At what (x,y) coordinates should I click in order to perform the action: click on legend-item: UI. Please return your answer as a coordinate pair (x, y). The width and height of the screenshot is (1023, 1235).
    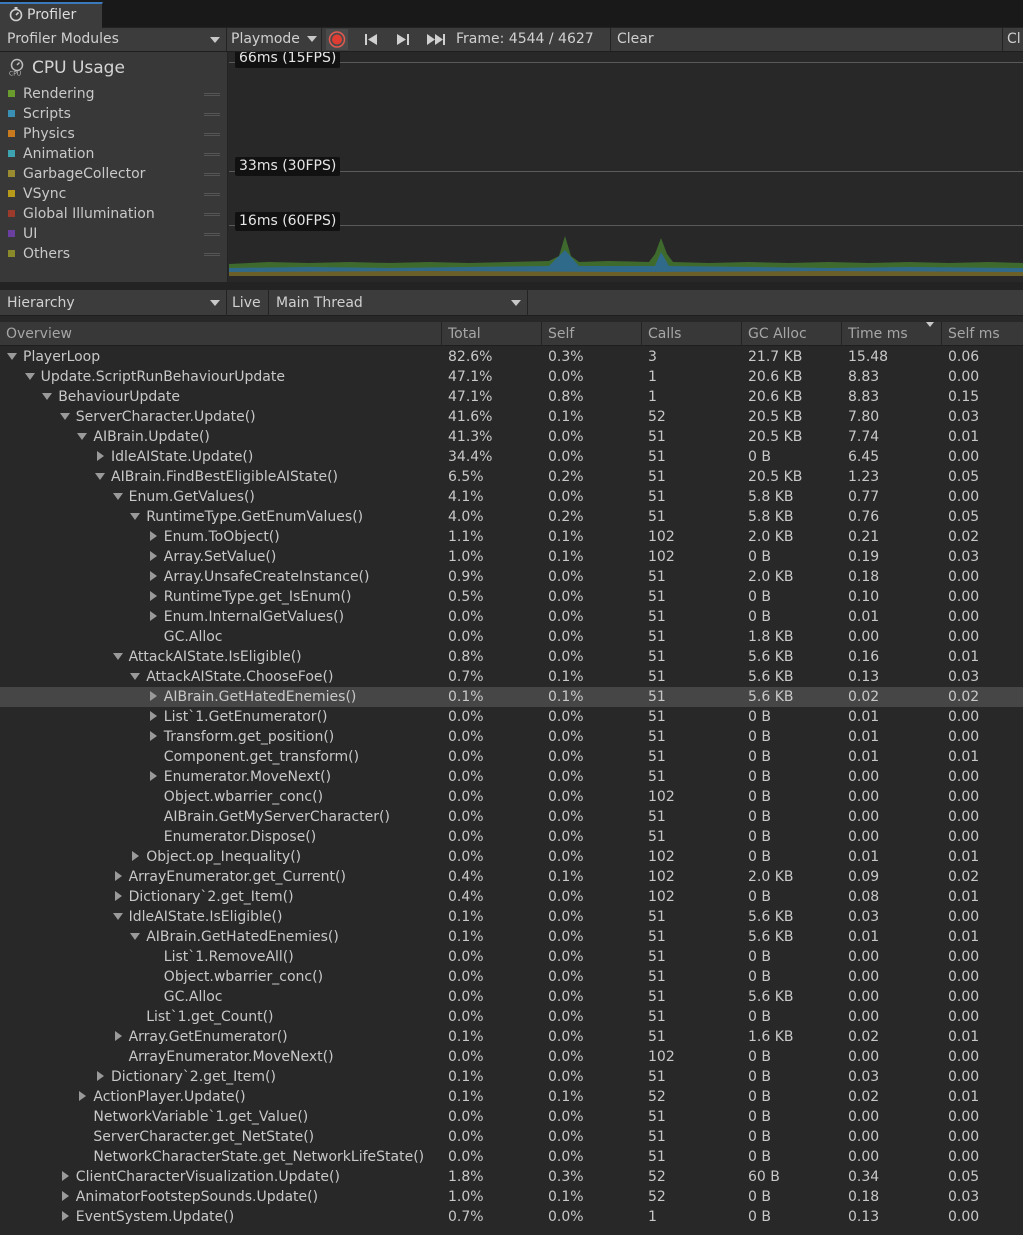
    Looking at the image, I should click on (114, 234).